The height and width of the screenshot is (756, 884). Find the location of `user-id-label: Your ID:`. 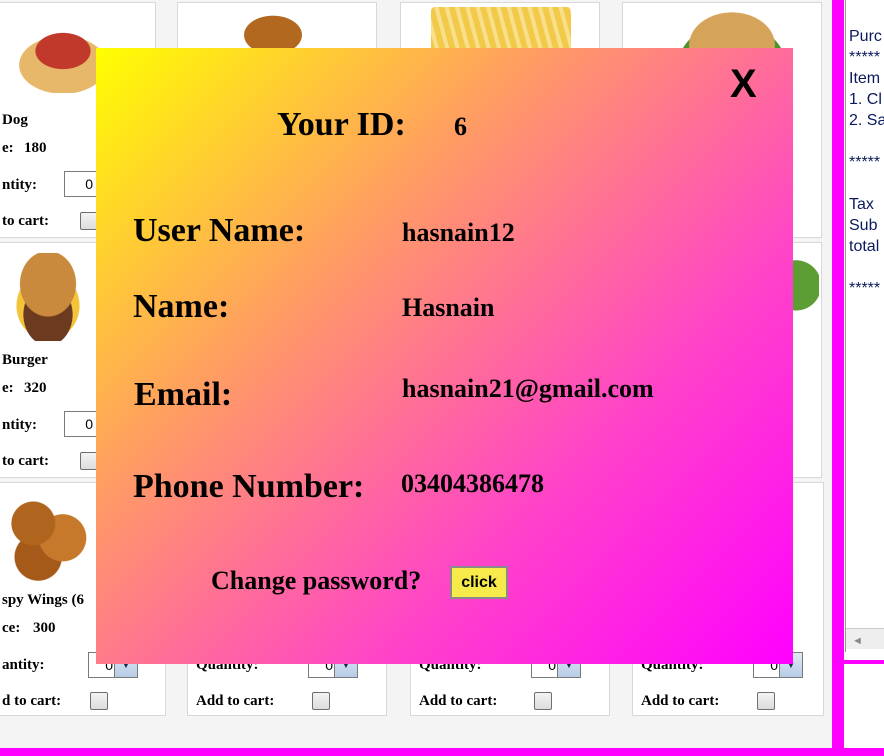

user-id-label: Your ID: is located at coordinates (341, 124).